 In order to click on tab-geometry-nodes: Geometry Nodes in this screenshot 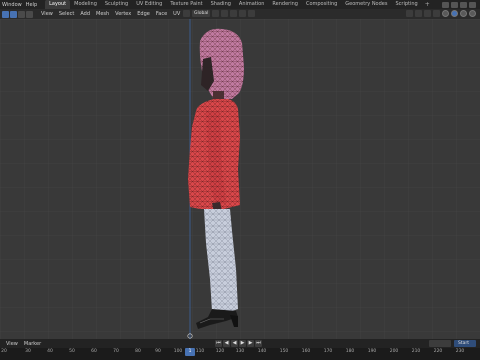, I will do `click(366, 4)`.